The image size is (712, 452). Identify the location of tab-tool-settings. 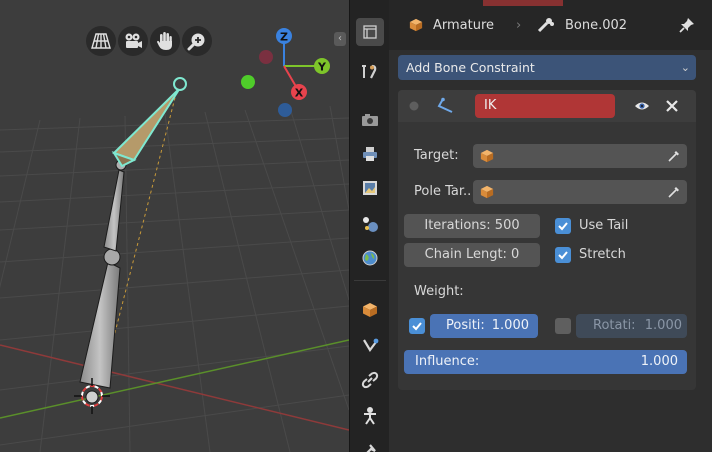
(370, 72).